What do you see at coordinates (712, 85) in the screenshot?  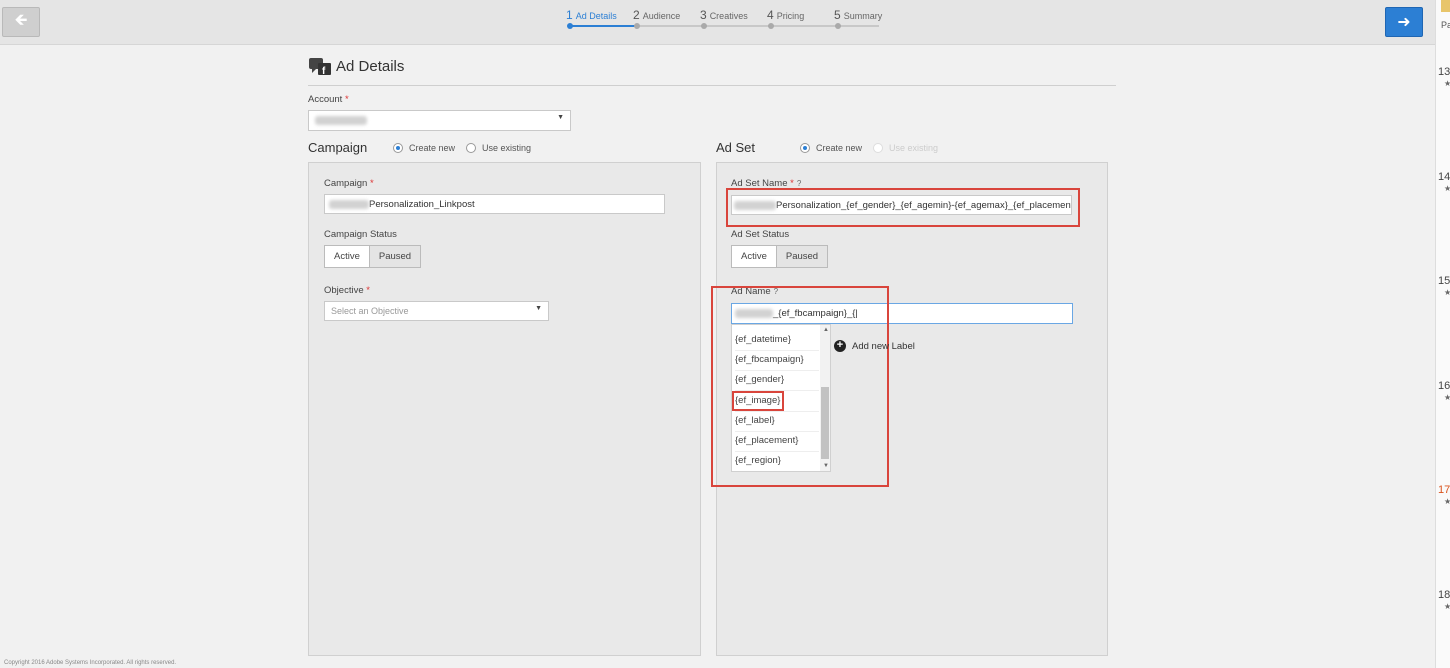 I see `divider` at bounding box center [712, 85].